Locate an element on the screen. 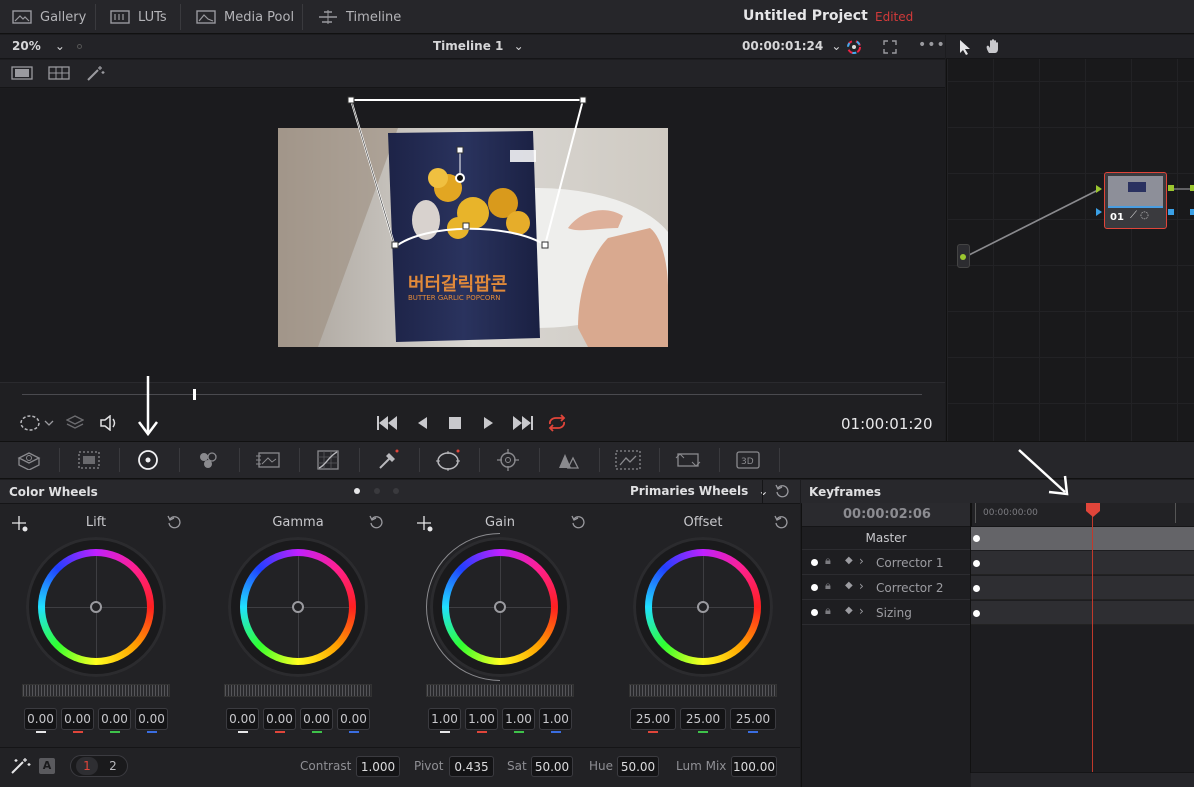  camera-raw-icon is located at coordinates (29, 460).